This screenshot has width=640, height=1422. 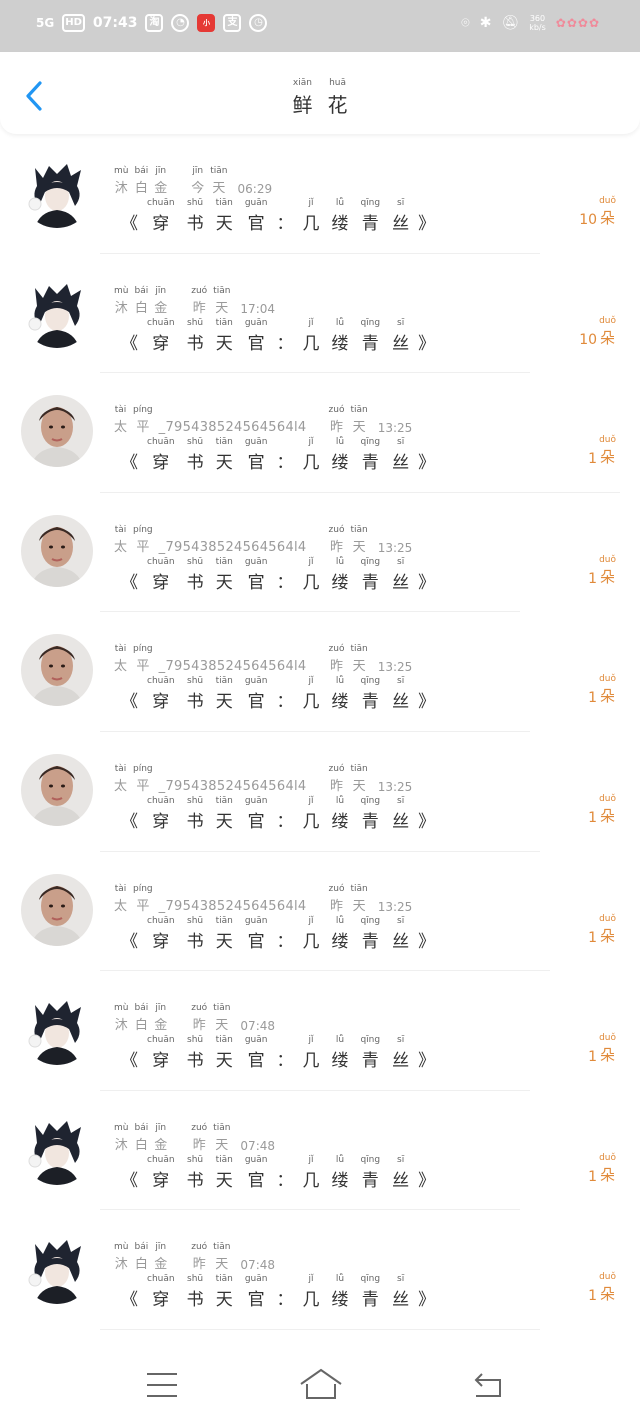 I want to click on flower-count: 10 duǒ 朵, so click(x=597, y=332).